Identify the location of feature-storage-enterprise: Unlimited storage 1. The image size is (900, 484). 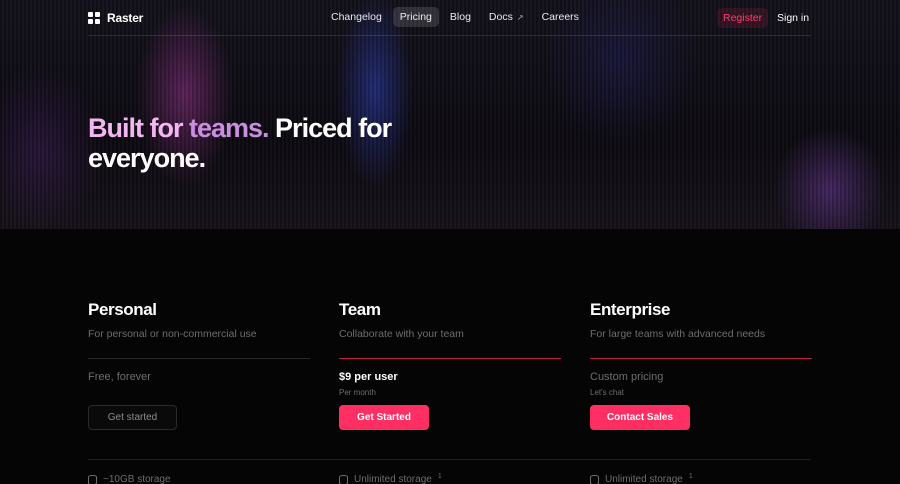
(641, 478).